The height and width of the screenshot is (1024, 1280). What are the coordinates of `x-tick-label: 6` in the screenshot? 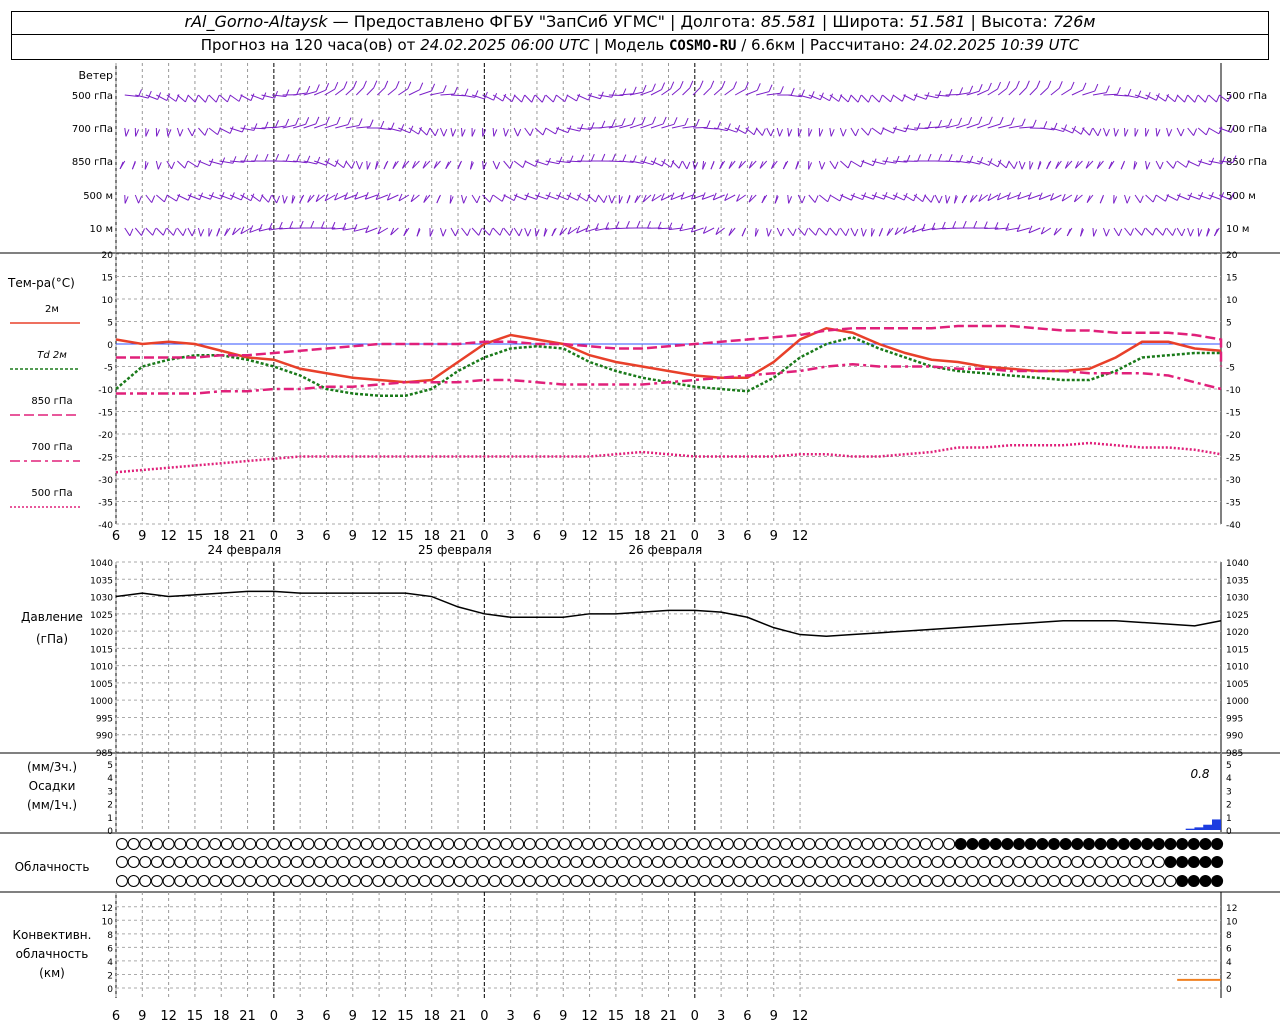 It's located at (537, 536).